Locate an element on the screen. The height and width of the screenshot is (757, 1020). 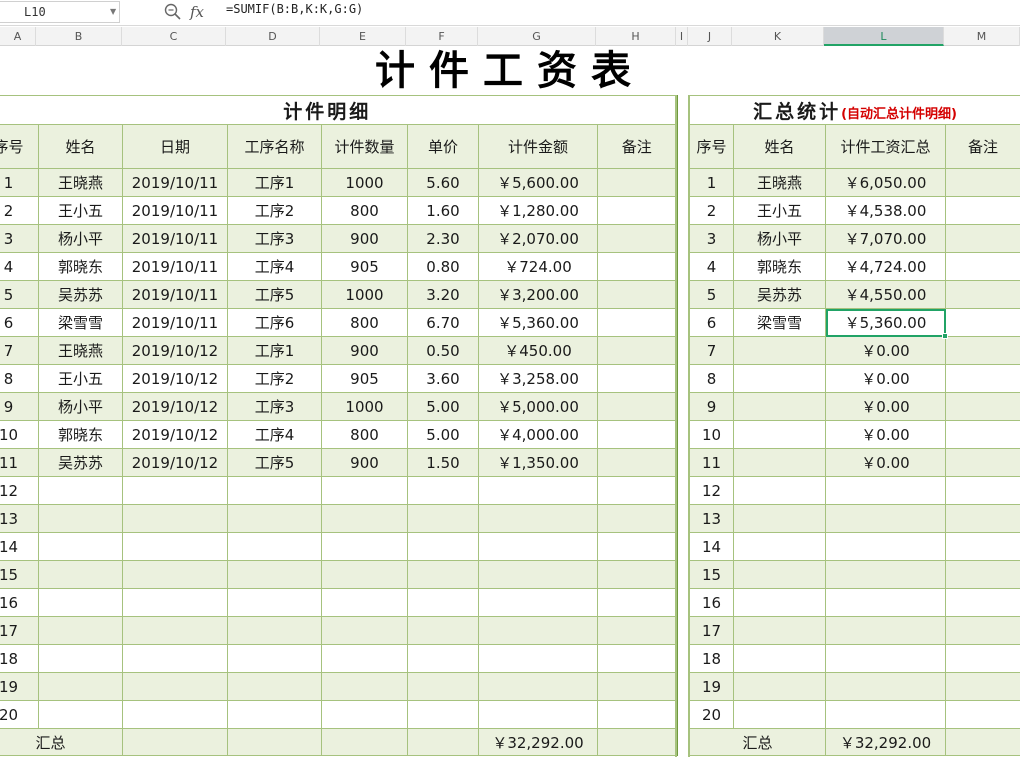
column-label: 单价 is located at coordinates (443, 146).